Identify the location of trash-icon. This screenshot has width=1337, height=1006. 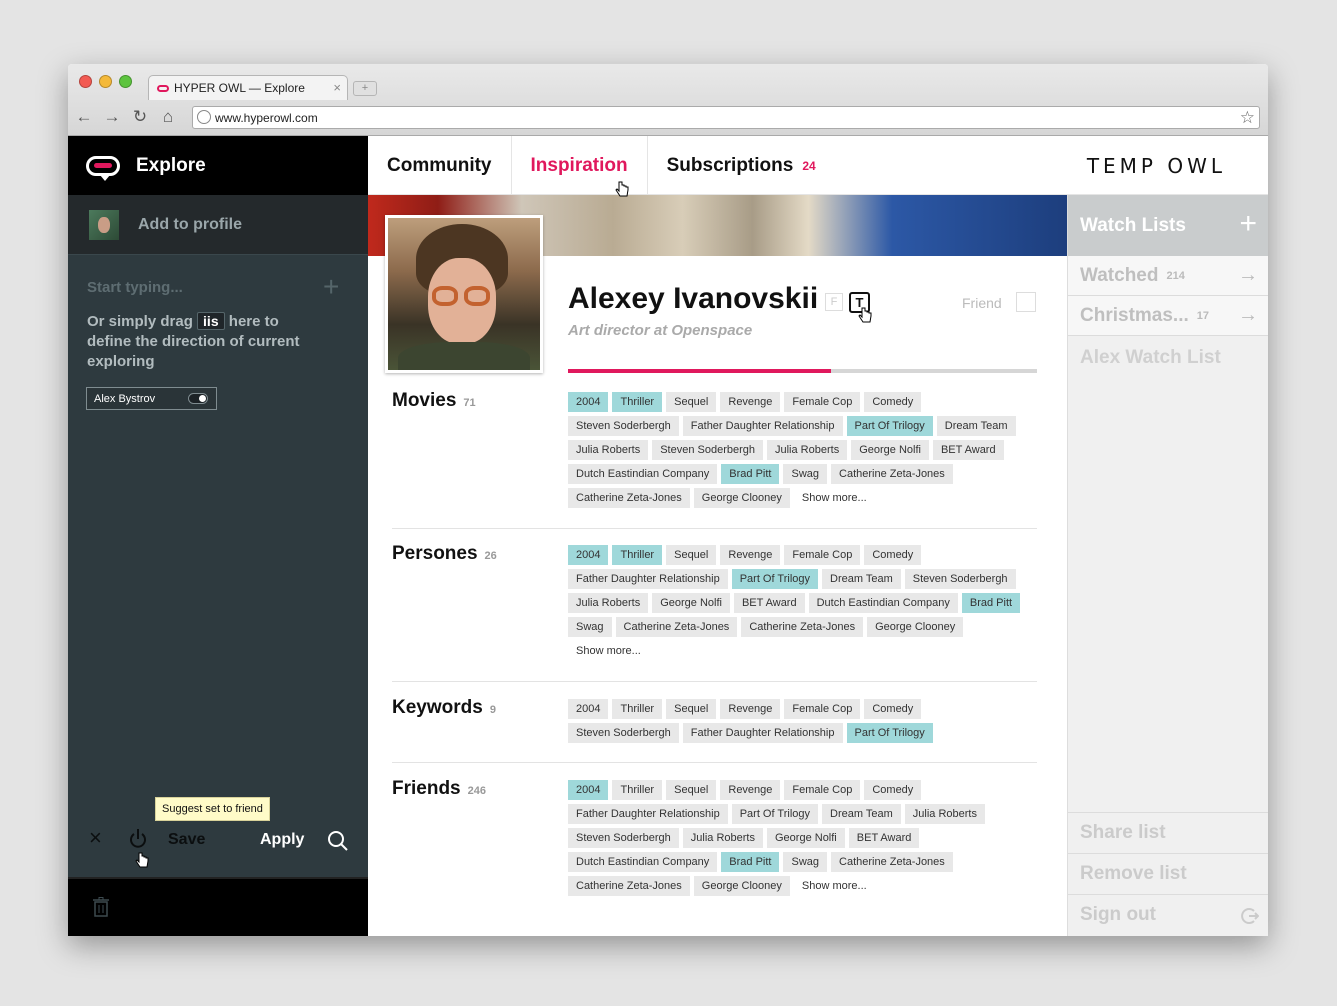
(101, 907).